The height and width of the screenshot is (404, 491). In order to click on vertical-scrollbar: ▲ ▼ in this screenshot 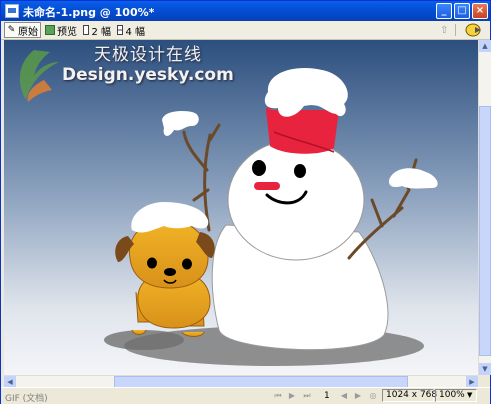, I will do `click(484, 207)`.